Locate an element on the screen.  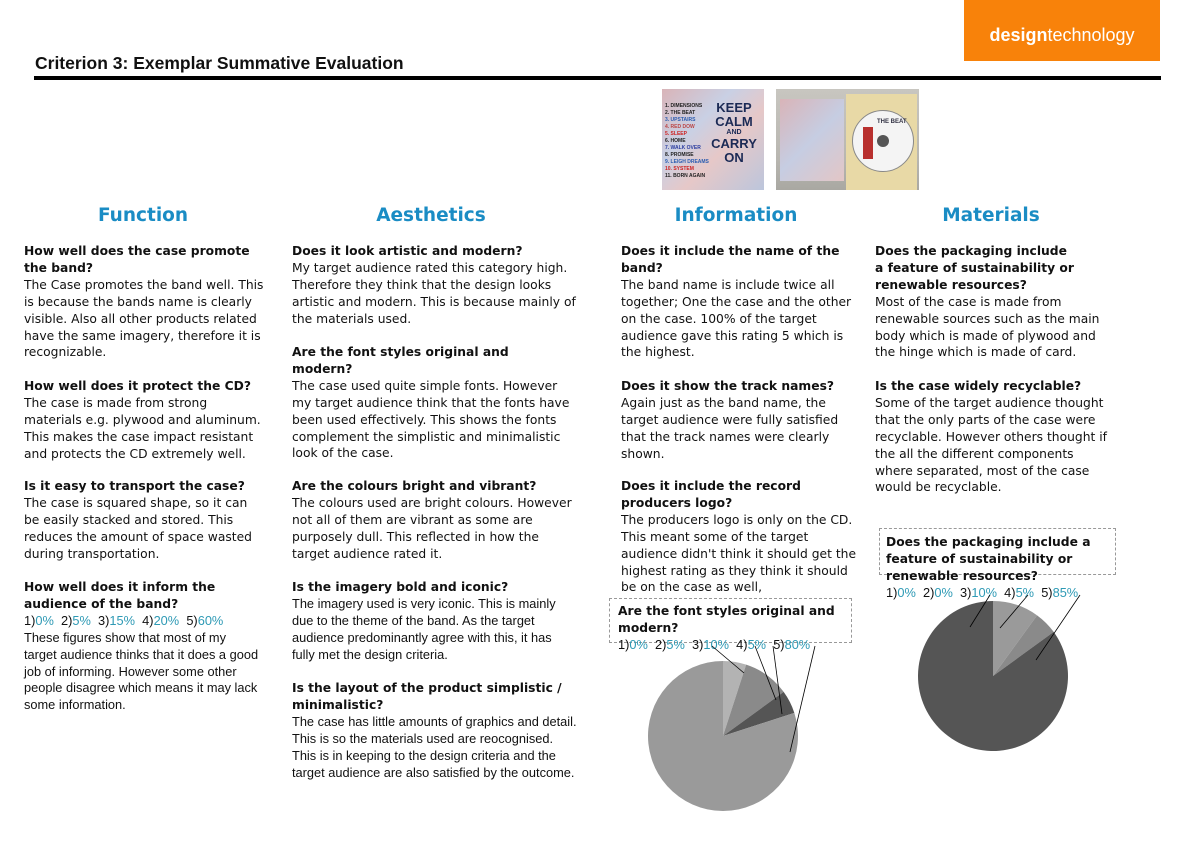
pie-charts is located at coordinates (864, 702).